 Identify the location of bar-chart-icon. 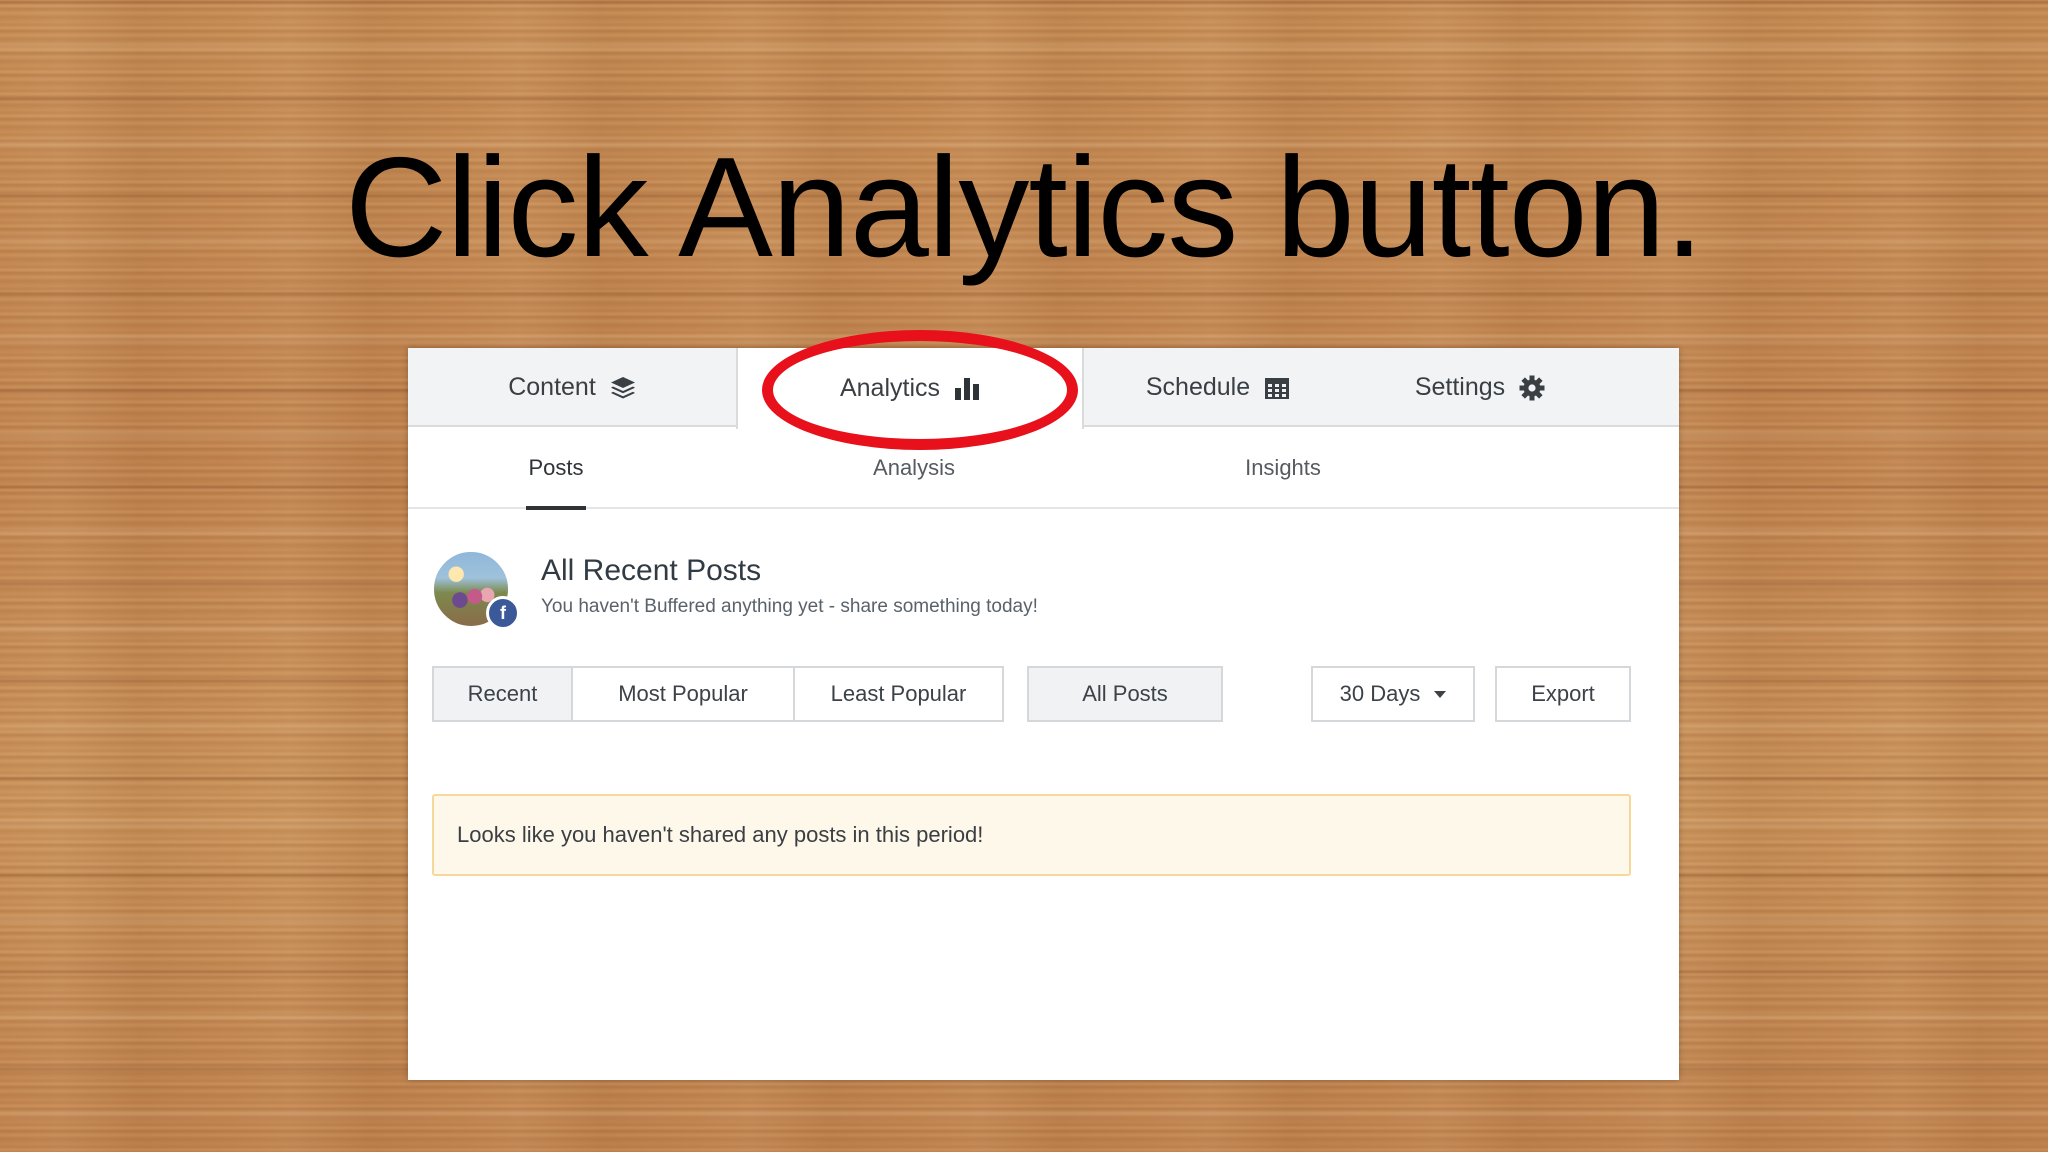
(967, 389).